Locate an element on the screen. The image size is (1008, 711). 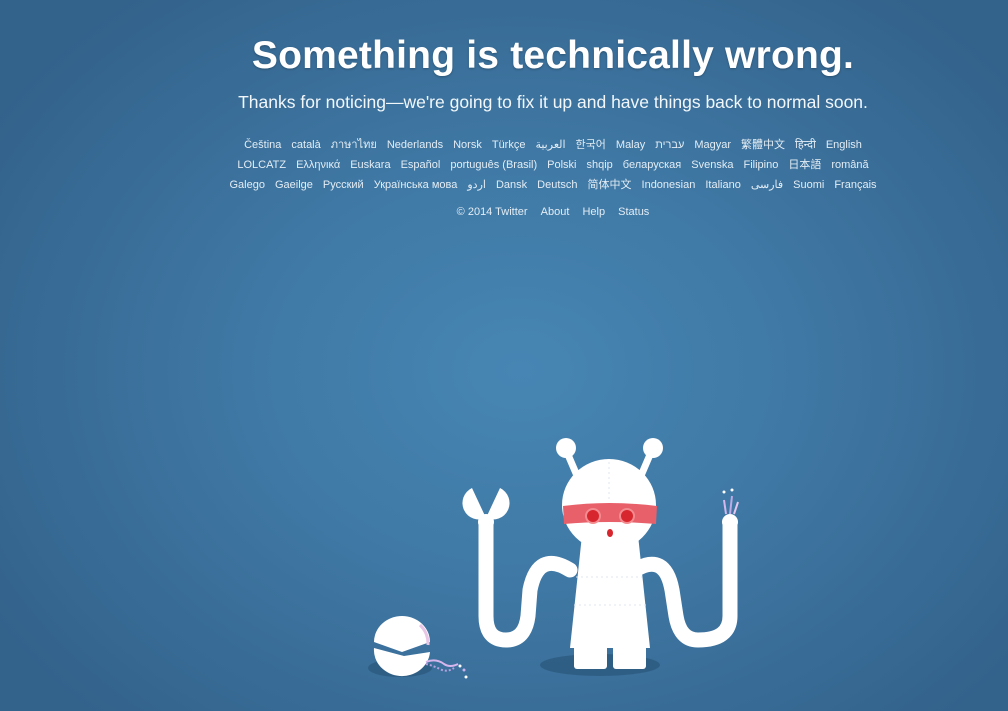
robot-left-arm is located at coordinates (528, 581).